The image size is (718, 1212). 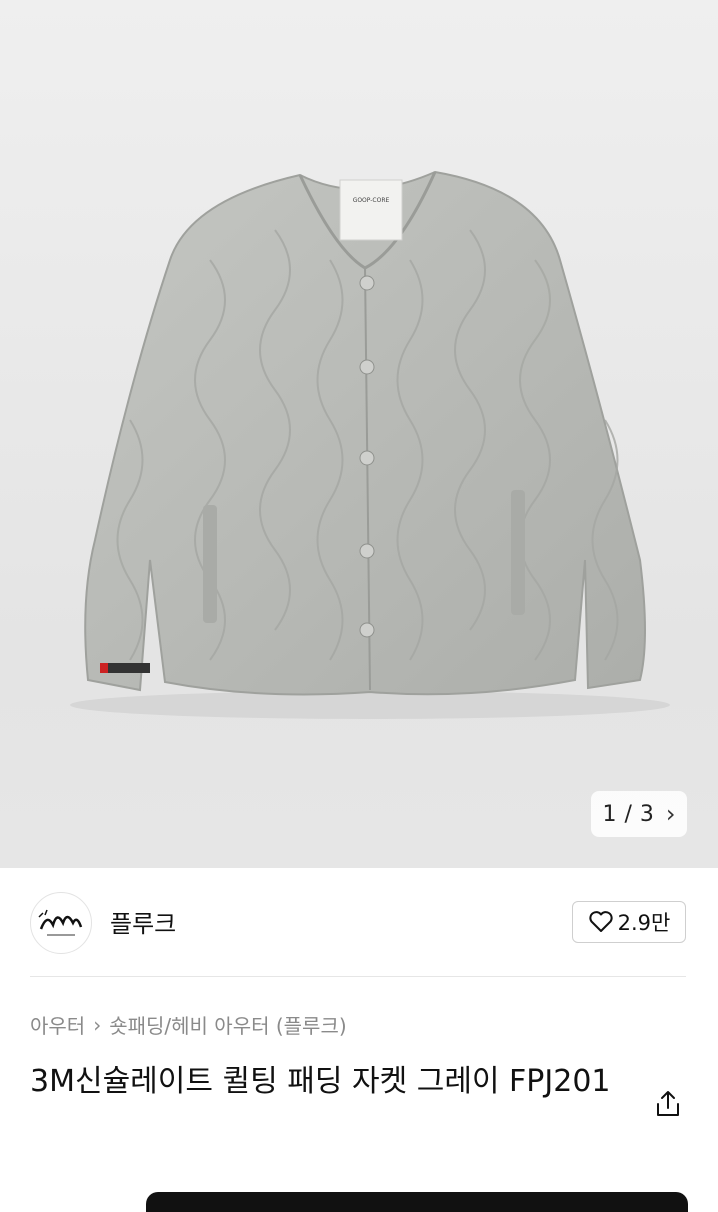 What do you see at coordinates (644, 923) in the screenshot?
I see `like-count: 2.9만` at bounding box center [644, 923].